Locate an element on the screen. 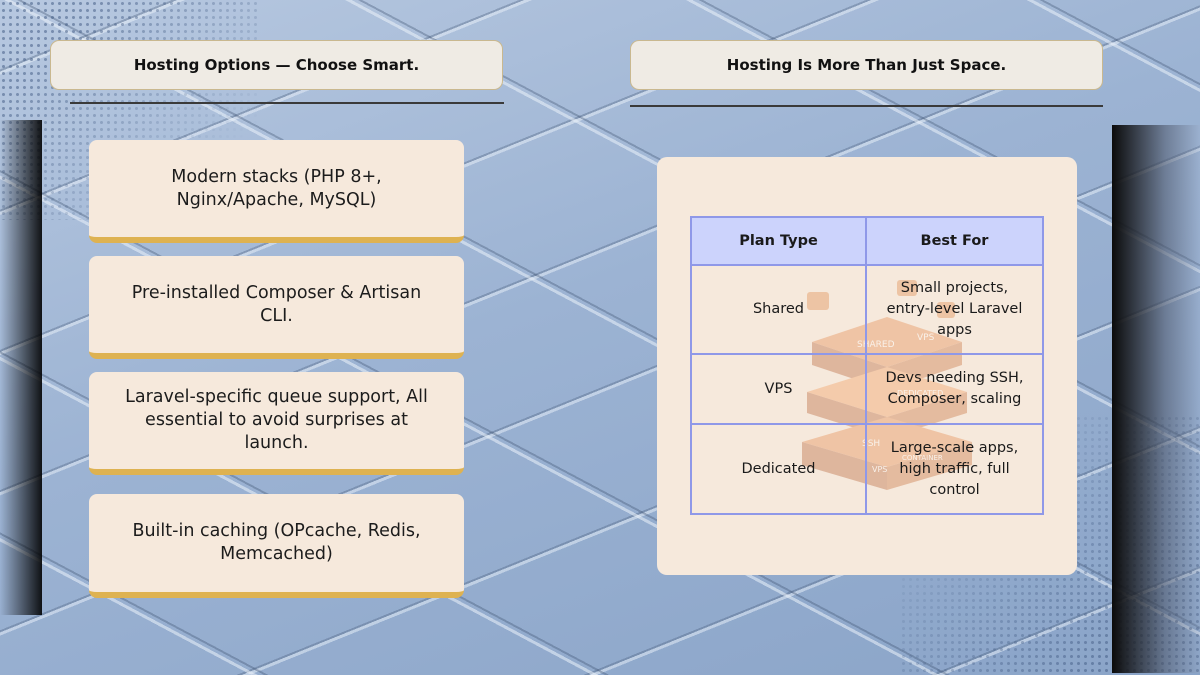 The width and height of the screenshot is (1200, 675). plan-type-cell: Shared is located at coordinates (778, 309).